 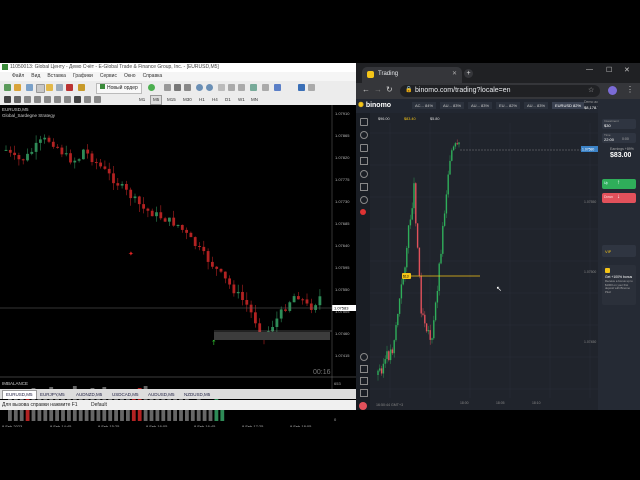 I want to click on chart-shift-icon, so click(x=231, y=87).